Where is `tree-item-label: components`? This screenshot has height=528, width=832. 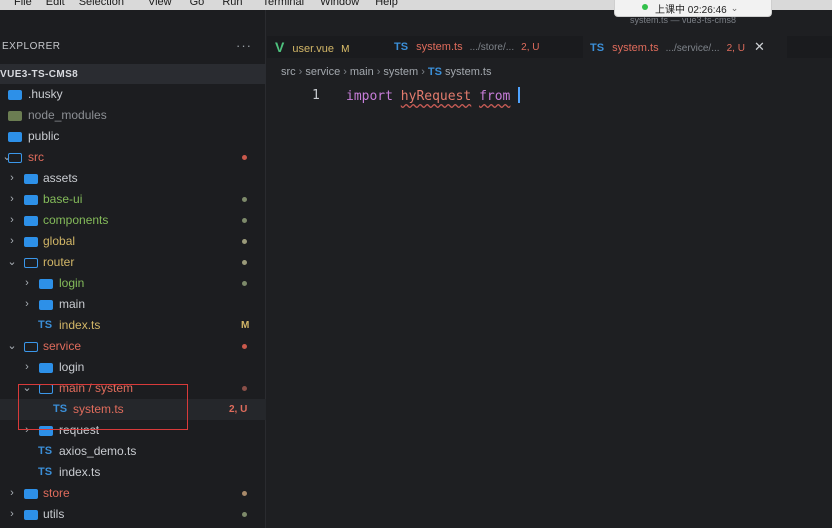 tree-item-label: components is located at coordinates (76, 220).